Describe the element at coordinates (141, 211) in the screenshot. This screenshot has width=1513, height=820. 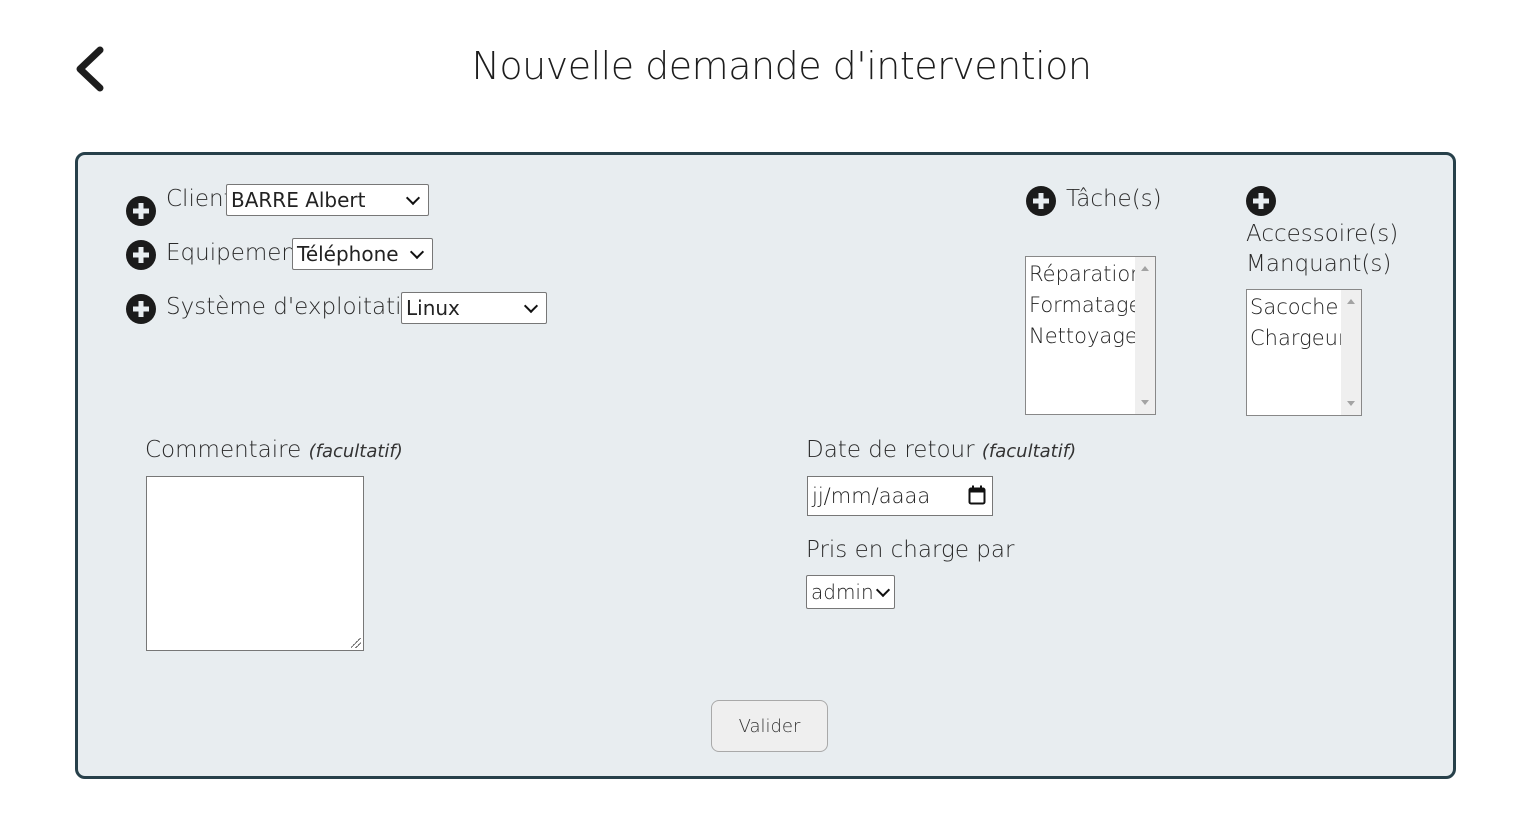
I see `add-client-icon` at that location.